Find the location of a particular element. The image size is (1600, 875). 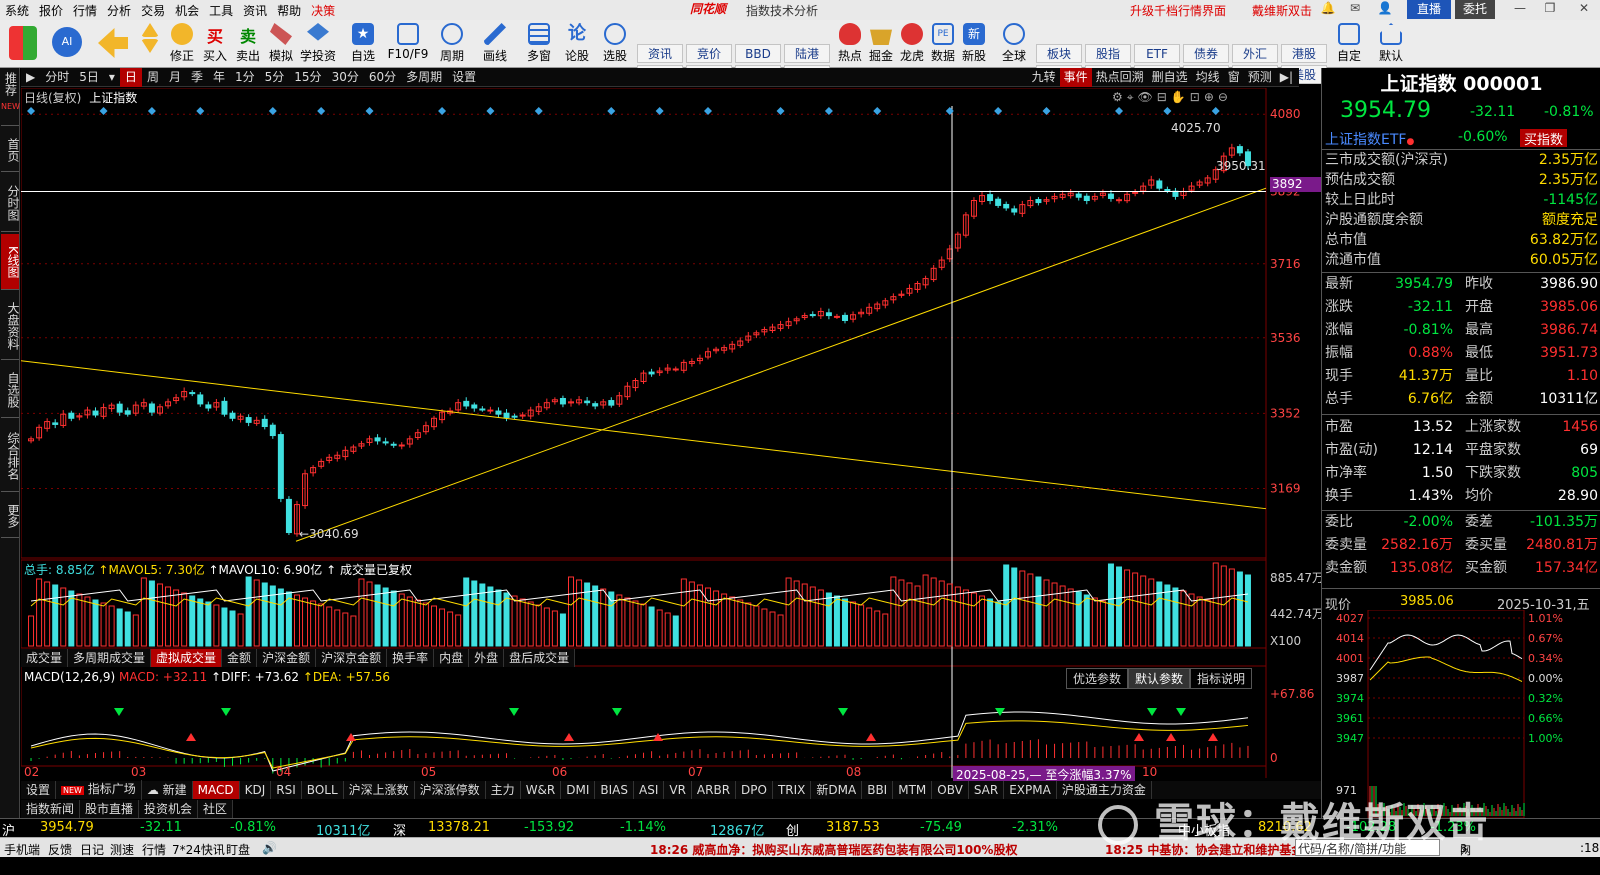

grid-btn-forex: 外汇 is located at coordinates (1255, 53).